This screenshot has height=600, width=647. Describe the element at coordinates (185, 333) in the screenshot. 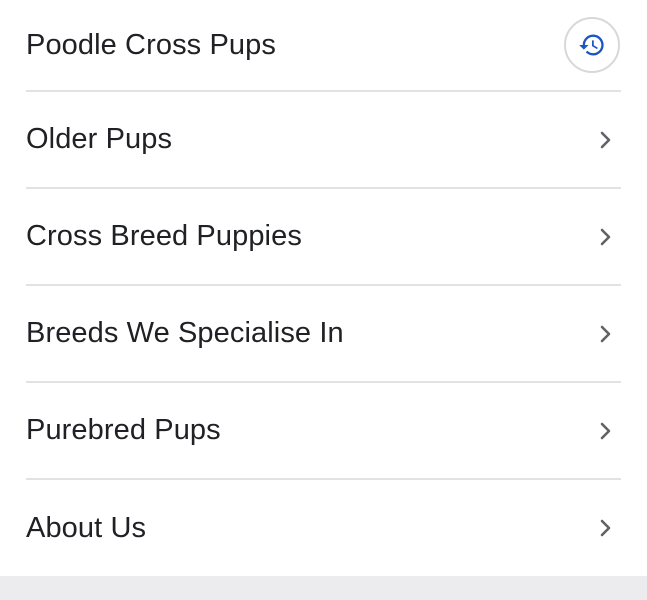

I see `menu-item-label: Breeds We Specialise In` at that location.